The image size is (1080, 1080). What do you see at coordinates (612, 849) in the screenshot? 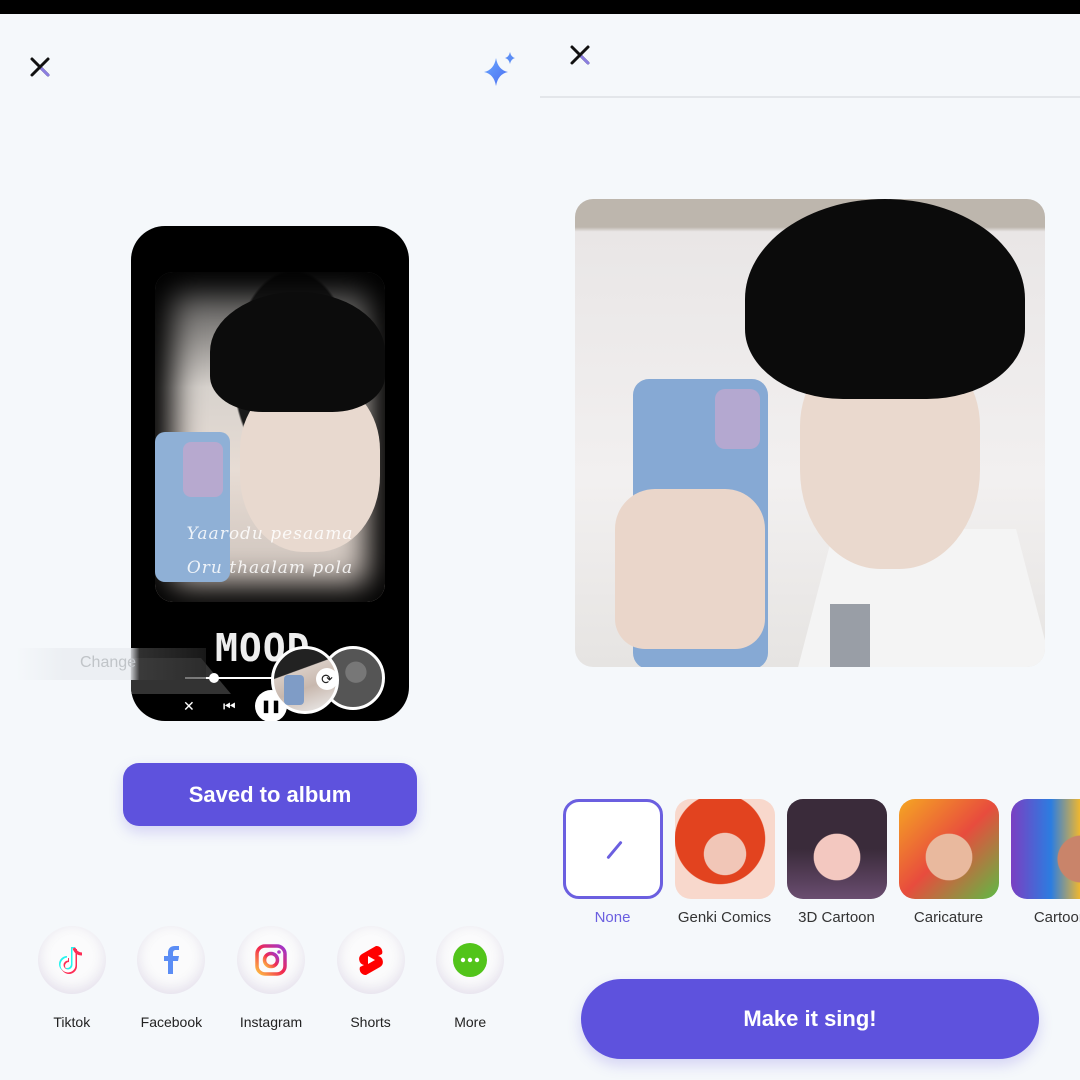
I see `none-icon` at bounding box center [612, 849].